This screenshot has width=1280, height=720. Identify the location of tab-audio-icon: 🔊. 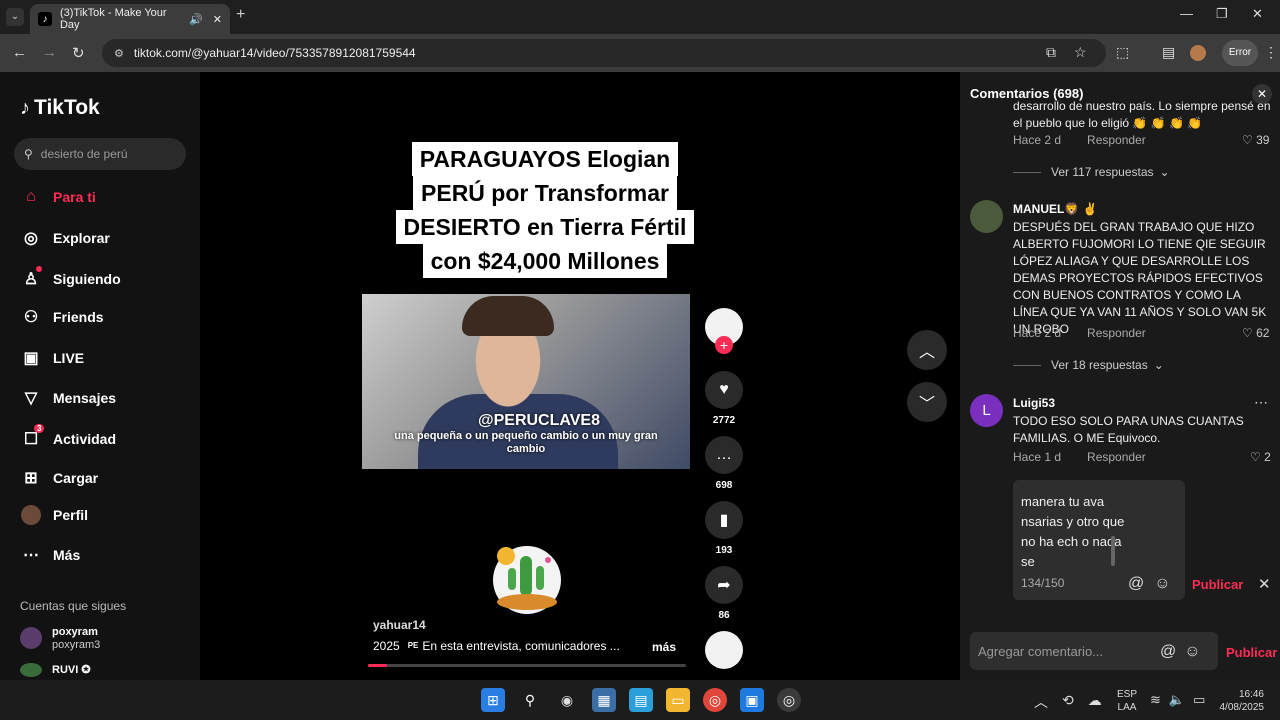
(196, 19).